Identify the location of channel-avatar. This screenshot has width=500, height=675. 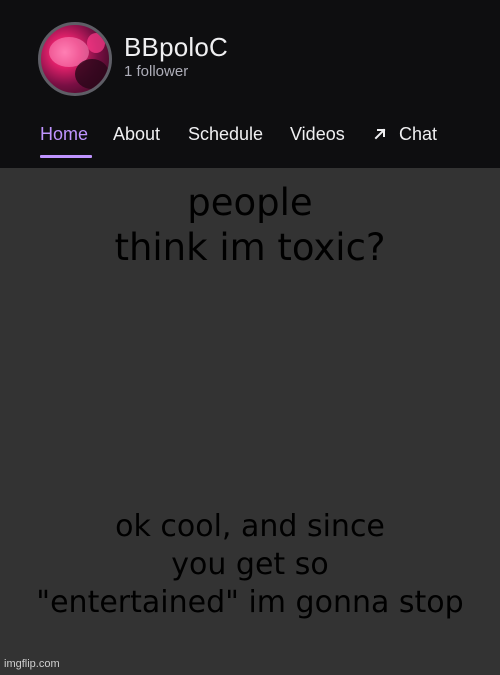
(75, 59).